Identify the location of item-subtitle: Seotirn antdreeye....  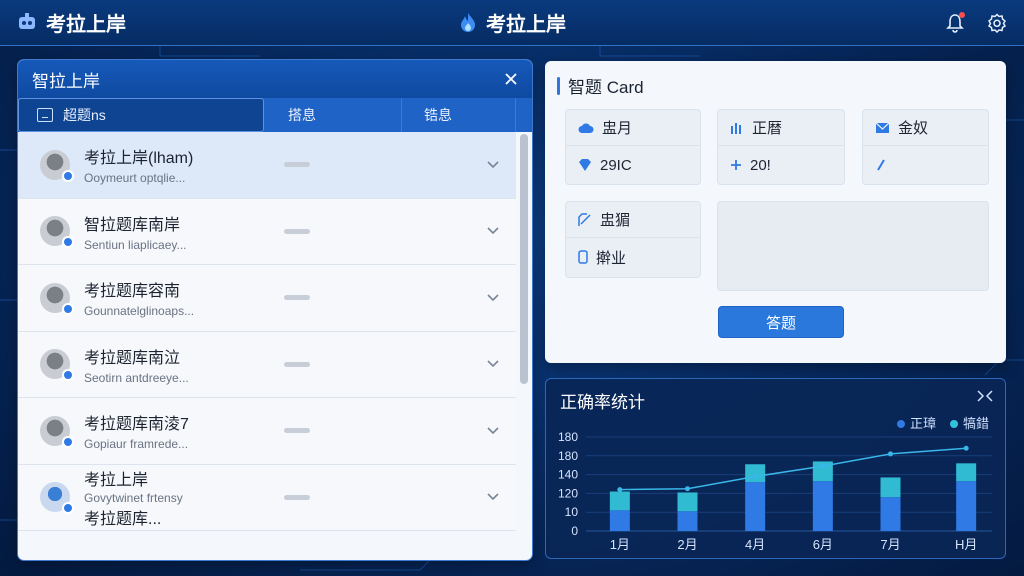
(136, 377).